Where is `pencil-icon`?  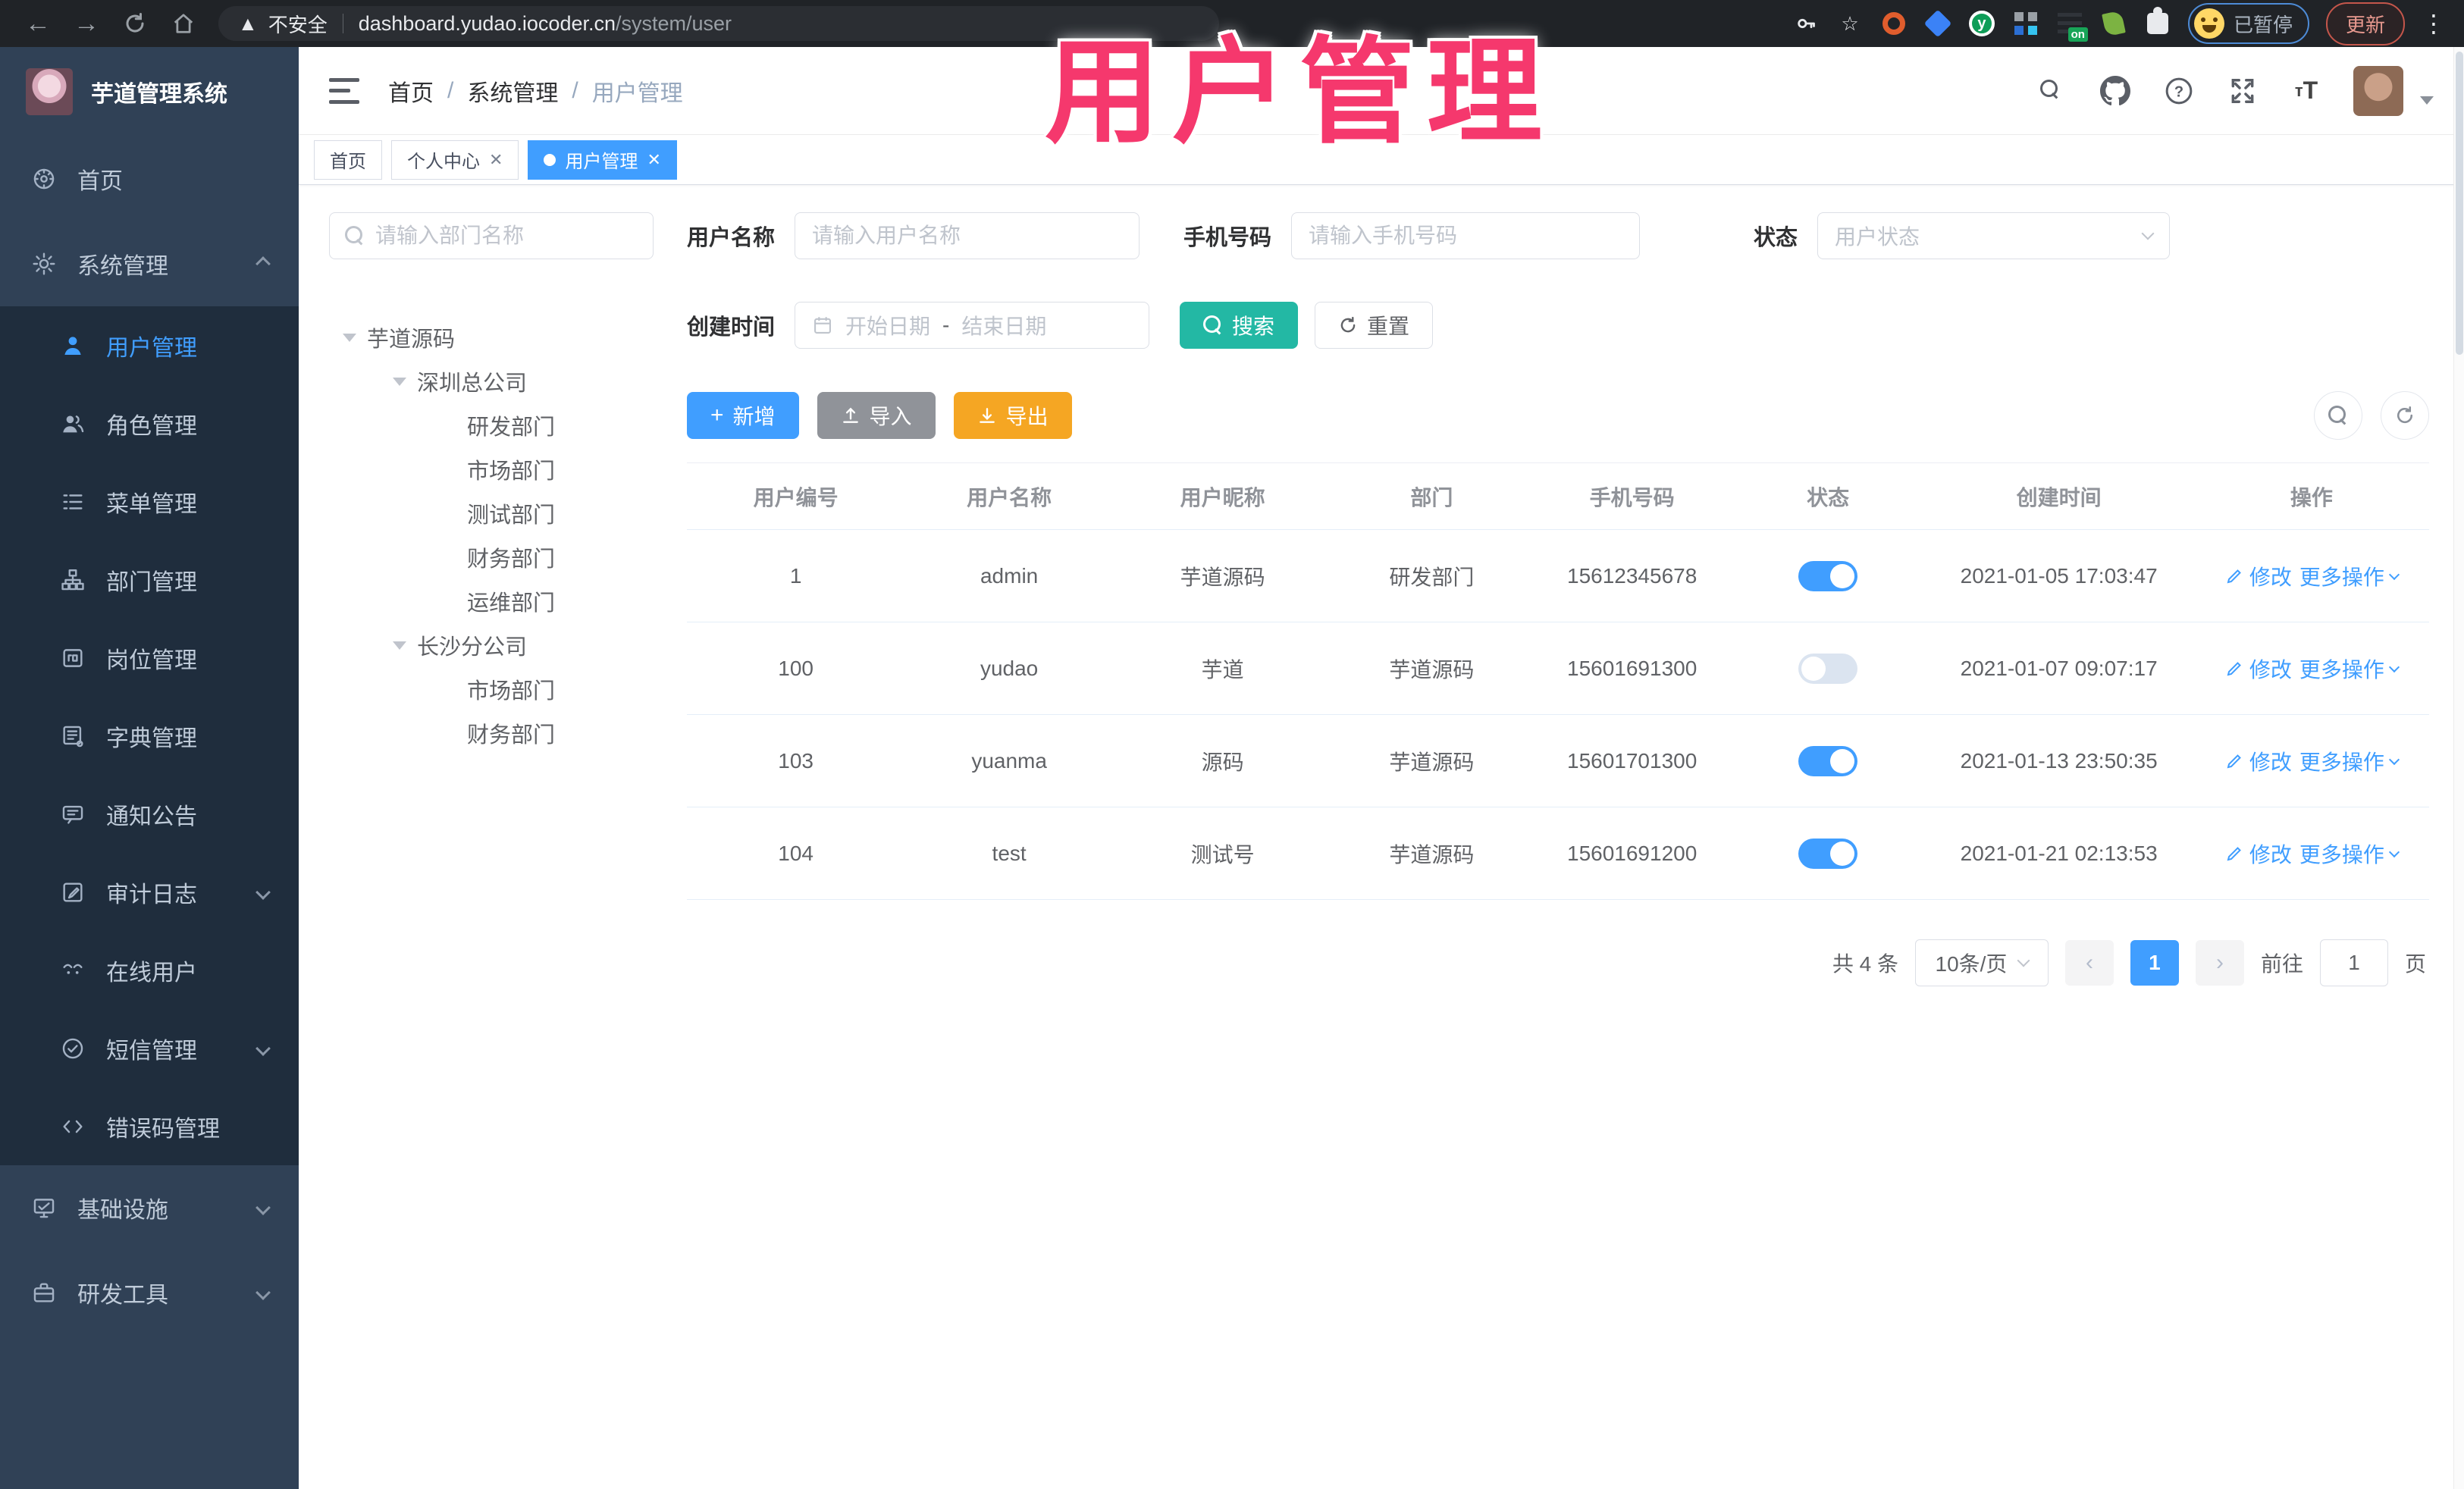
pencil-icon is located at coordinates (2234, 853).